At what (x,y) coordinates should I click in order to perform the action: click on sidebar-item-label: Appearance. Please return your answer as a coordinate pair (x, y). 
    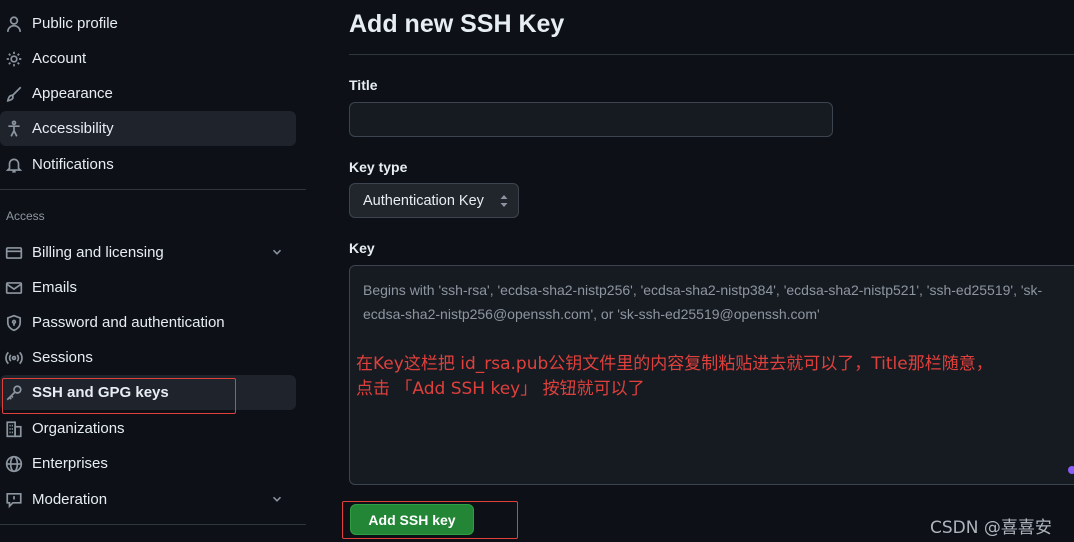
    Looking at the image, I should click on (72, 93).